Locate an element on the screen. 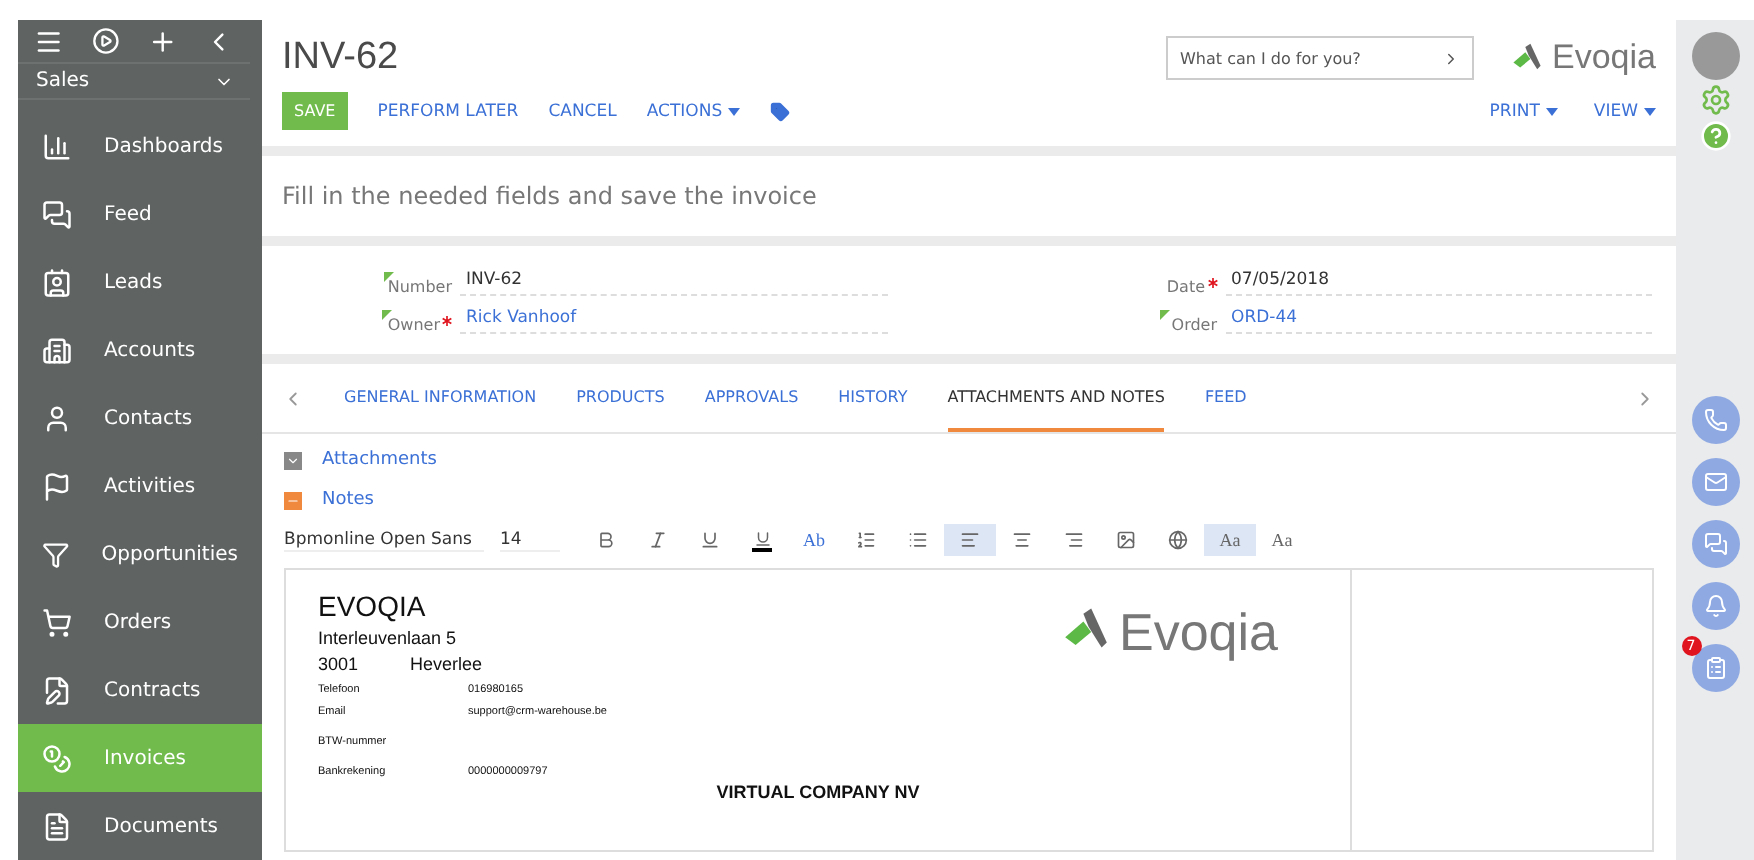 The height and width of the screenshot is (860, 1754). sidebar-item: Accounts is located at coordinates (140, 350).